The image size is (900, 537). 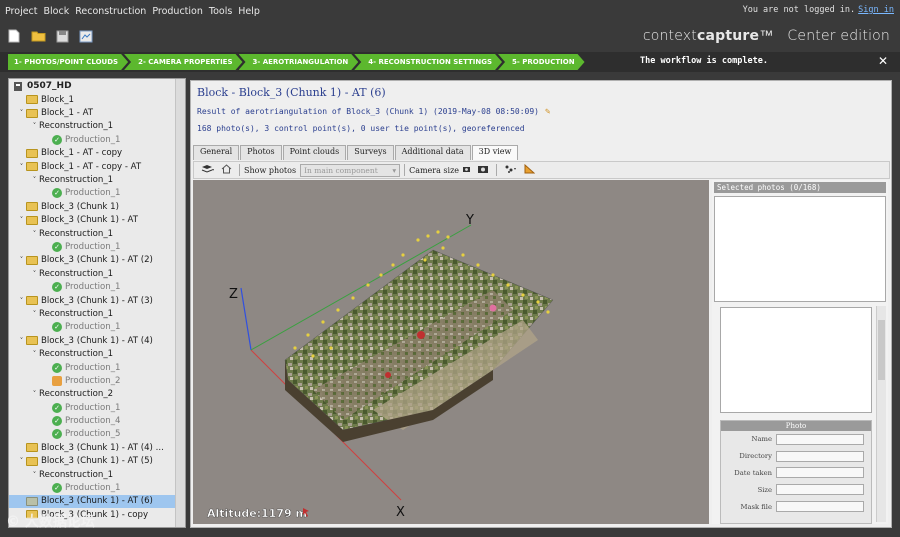 I want to click on menu-production: Production, so click(x=177, y=11).